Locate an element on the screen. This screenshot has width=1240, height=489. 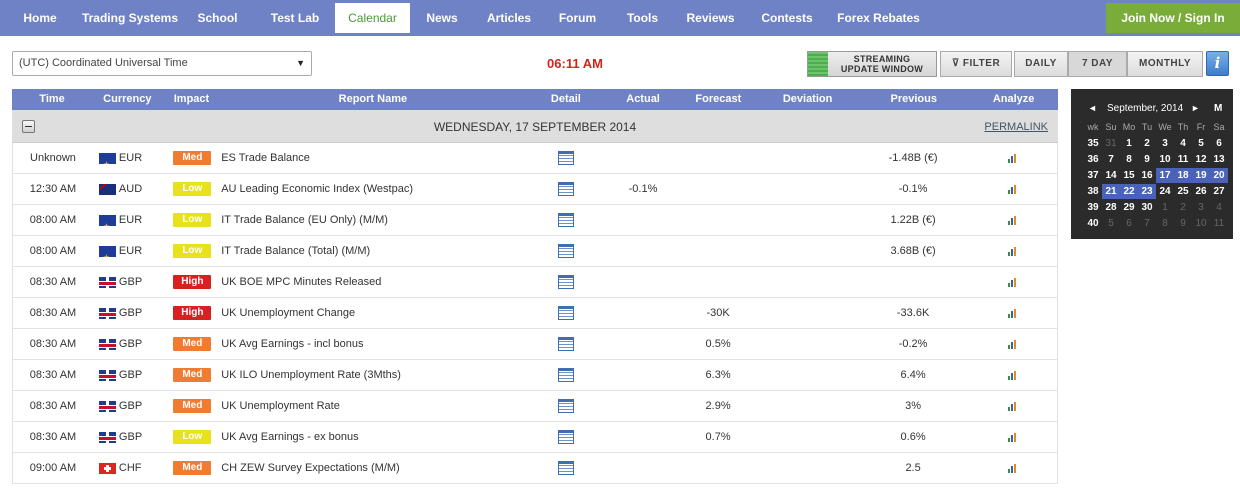
nav-item-tools: Tools is located at coordinates (642, 18).